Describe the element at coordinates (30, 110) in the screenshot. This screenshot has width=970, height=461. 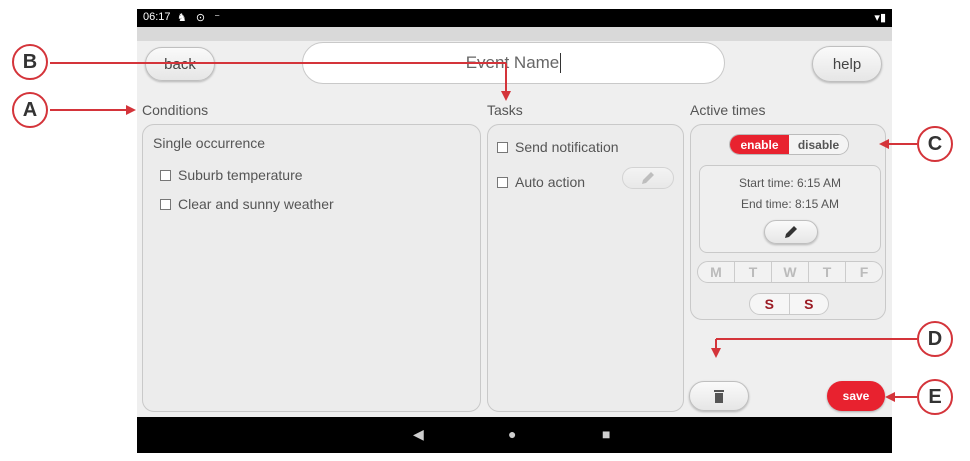
I see `callout-a: A` at that location.